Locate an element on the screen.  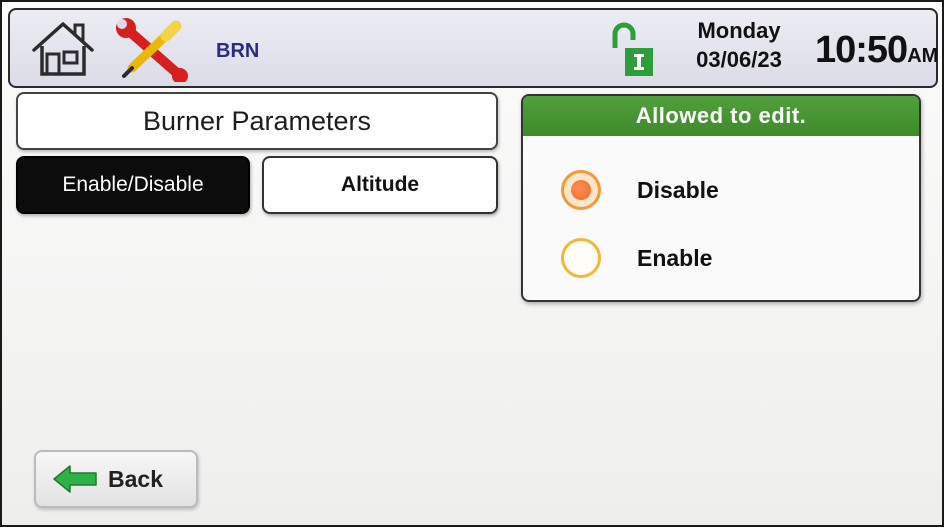
tab-altitude: Altitude is located at coordinates (380, 185).